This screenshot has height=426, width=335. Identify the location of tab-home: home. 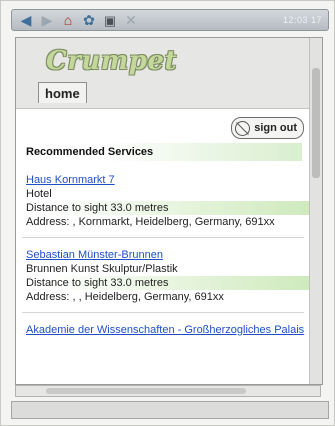
(62, 92).